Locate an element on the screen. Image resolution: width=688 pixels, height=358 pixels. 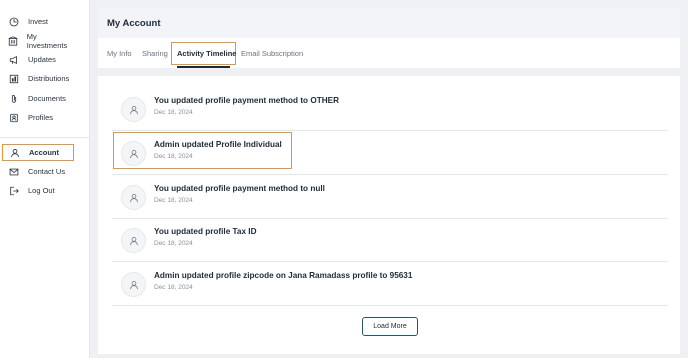
sidebar-item-label: Contact Us is located at coordinates (47, 171).